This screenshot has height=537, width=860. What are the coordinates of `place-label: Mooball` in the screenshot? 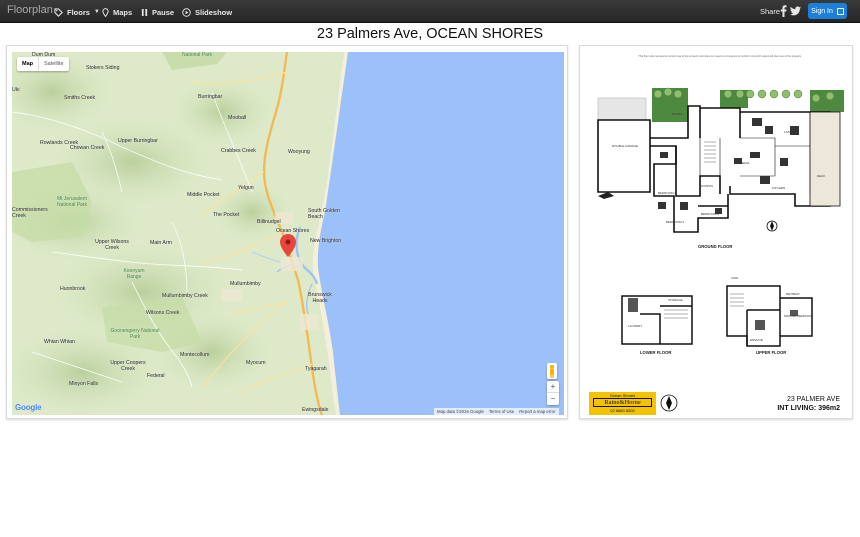 It's located at (237, 118).